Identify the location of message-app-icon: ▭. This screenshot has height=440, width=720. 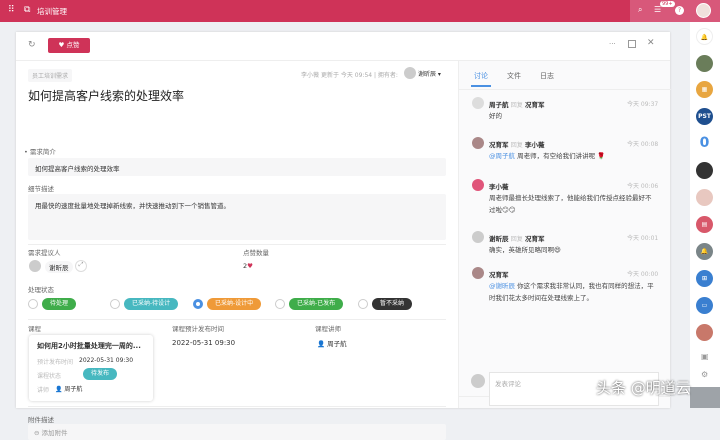
(704, 305).